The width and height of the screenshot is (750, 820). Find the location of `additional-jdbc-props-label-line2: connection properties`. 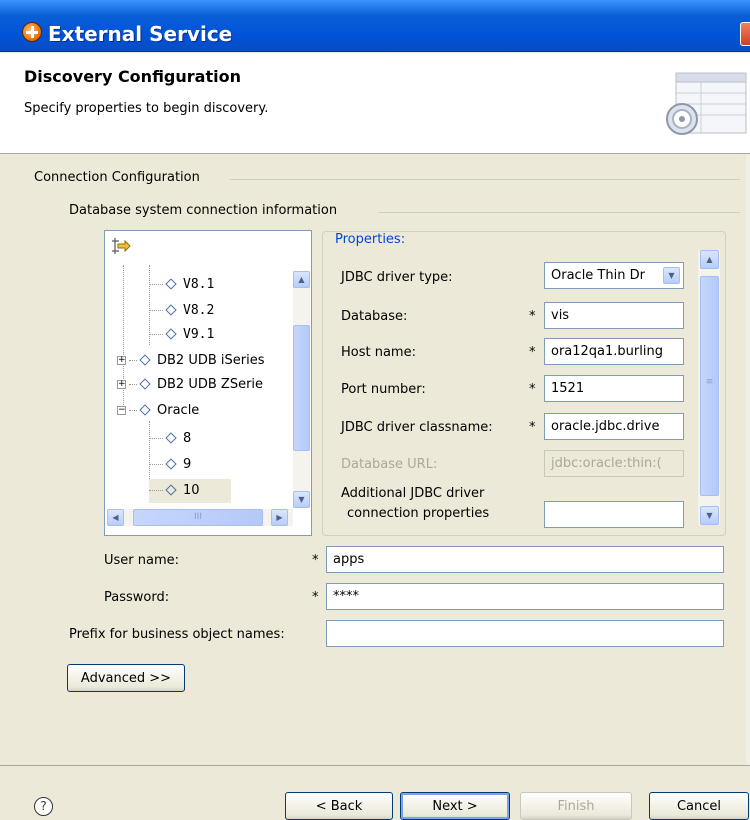

additional-jdbc-props-label-line2: connection properties is located at coordinates (418, 513).